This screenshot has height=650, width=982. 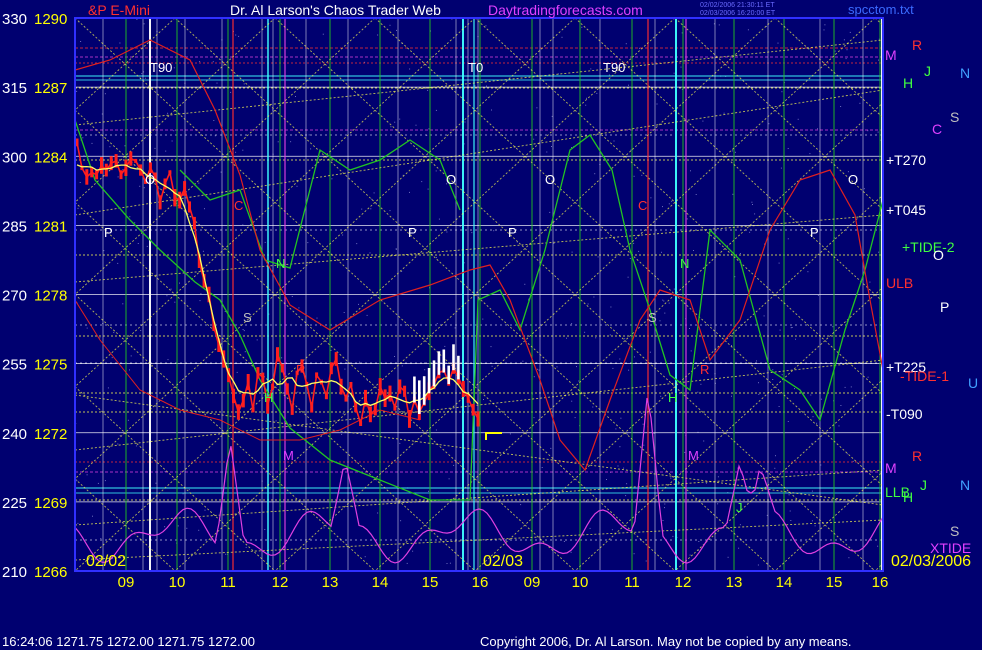 I want to click on right-planet-label: H, so click(x=908, y=497).